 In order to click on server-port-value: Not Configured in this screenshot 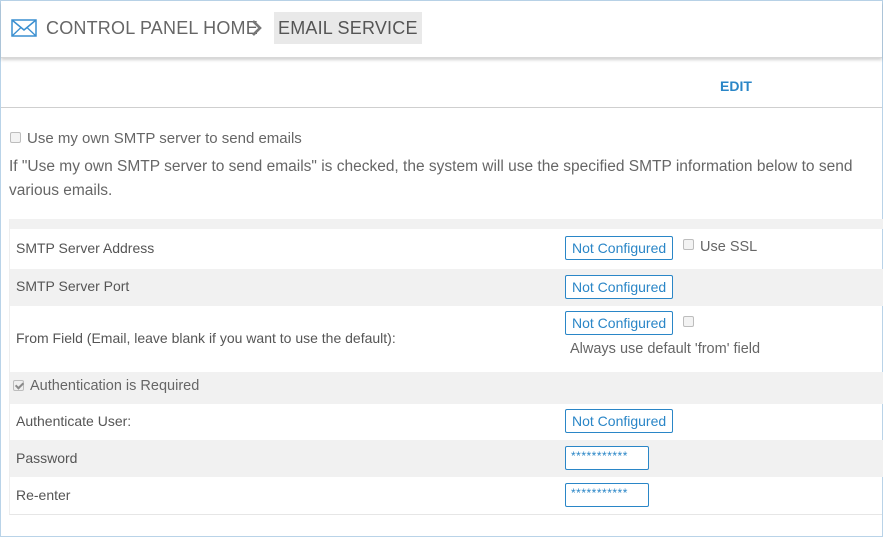, I will do `click(619, 287)`.